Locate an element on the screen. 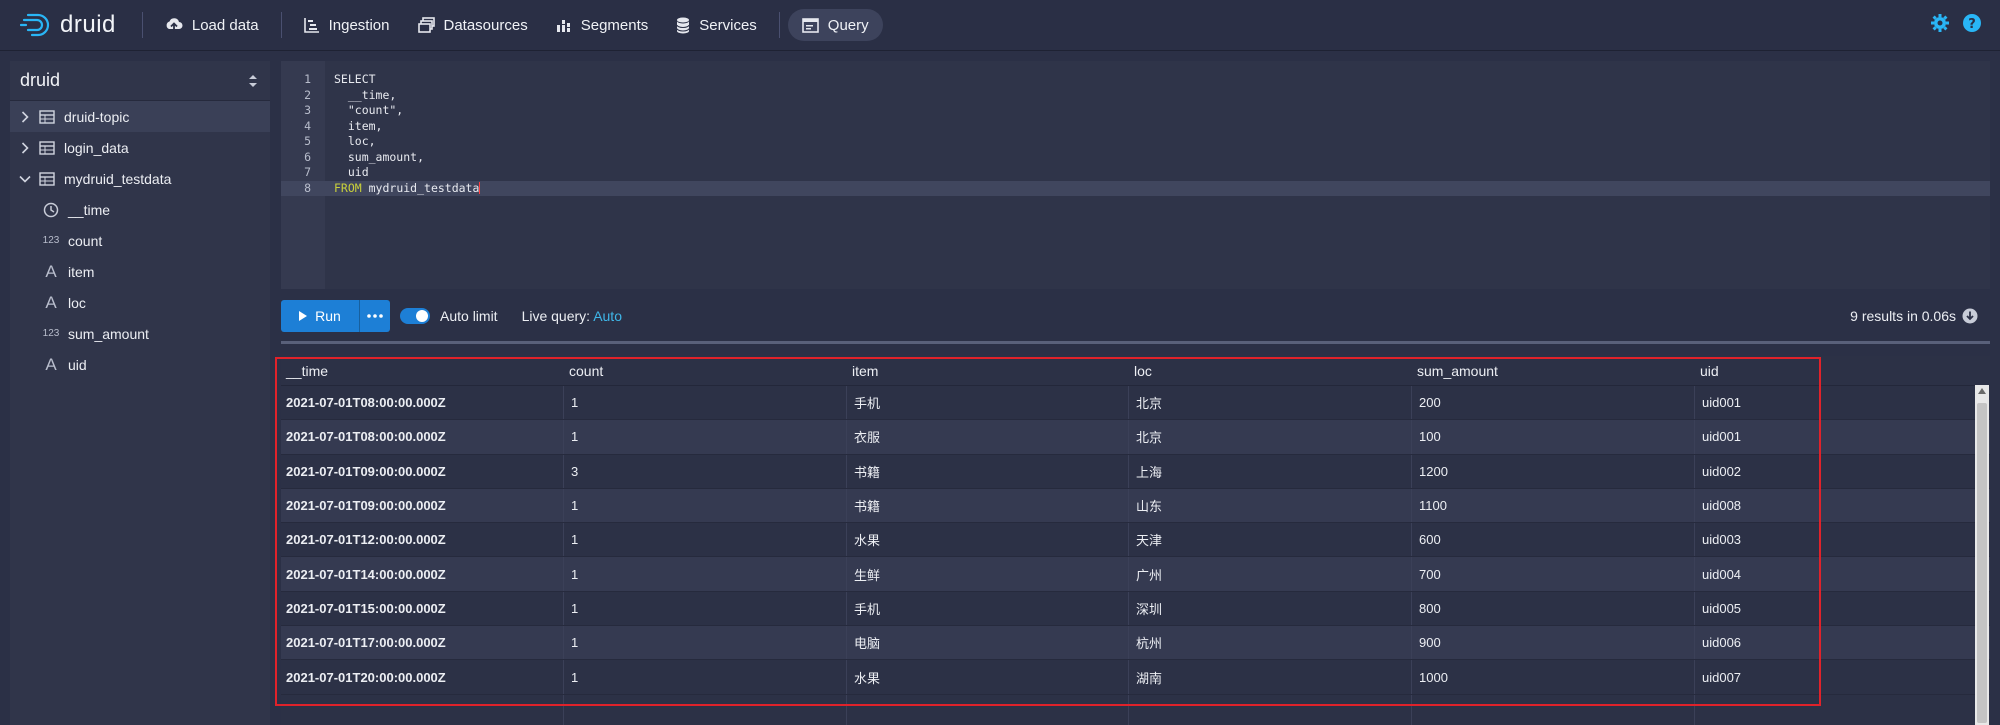 This screenshot has height=725, width=2000. editor-line: 6 sum_amount, is located at coordinates (364, 156).